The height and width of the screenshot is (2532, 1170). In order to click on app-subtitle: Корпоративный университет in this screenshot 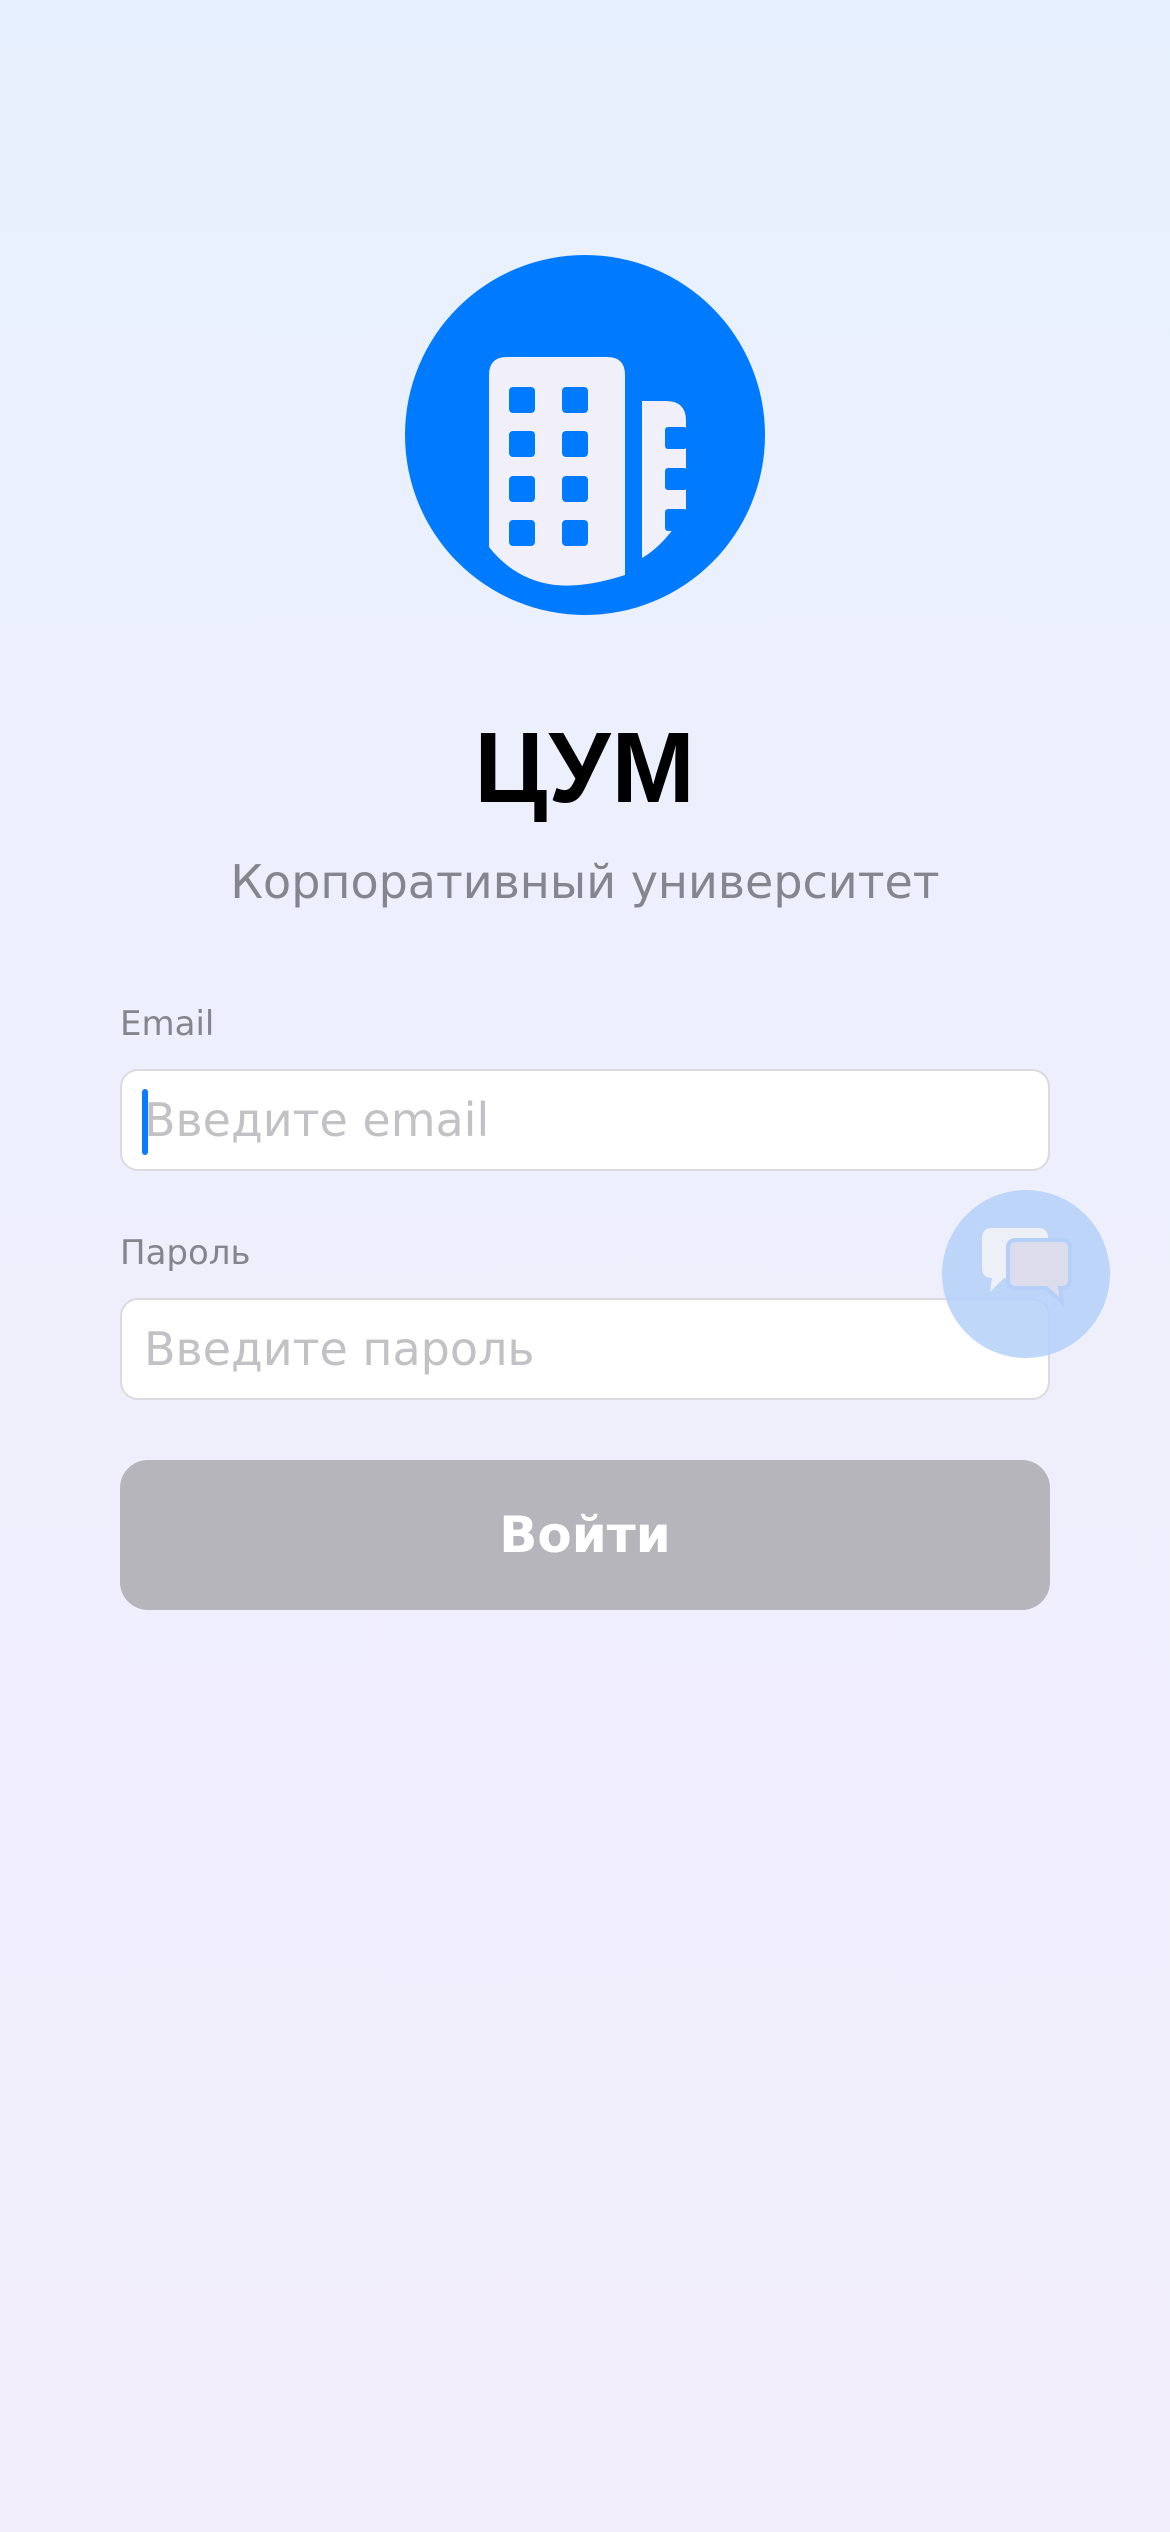, I will do `click(585, 882)`.